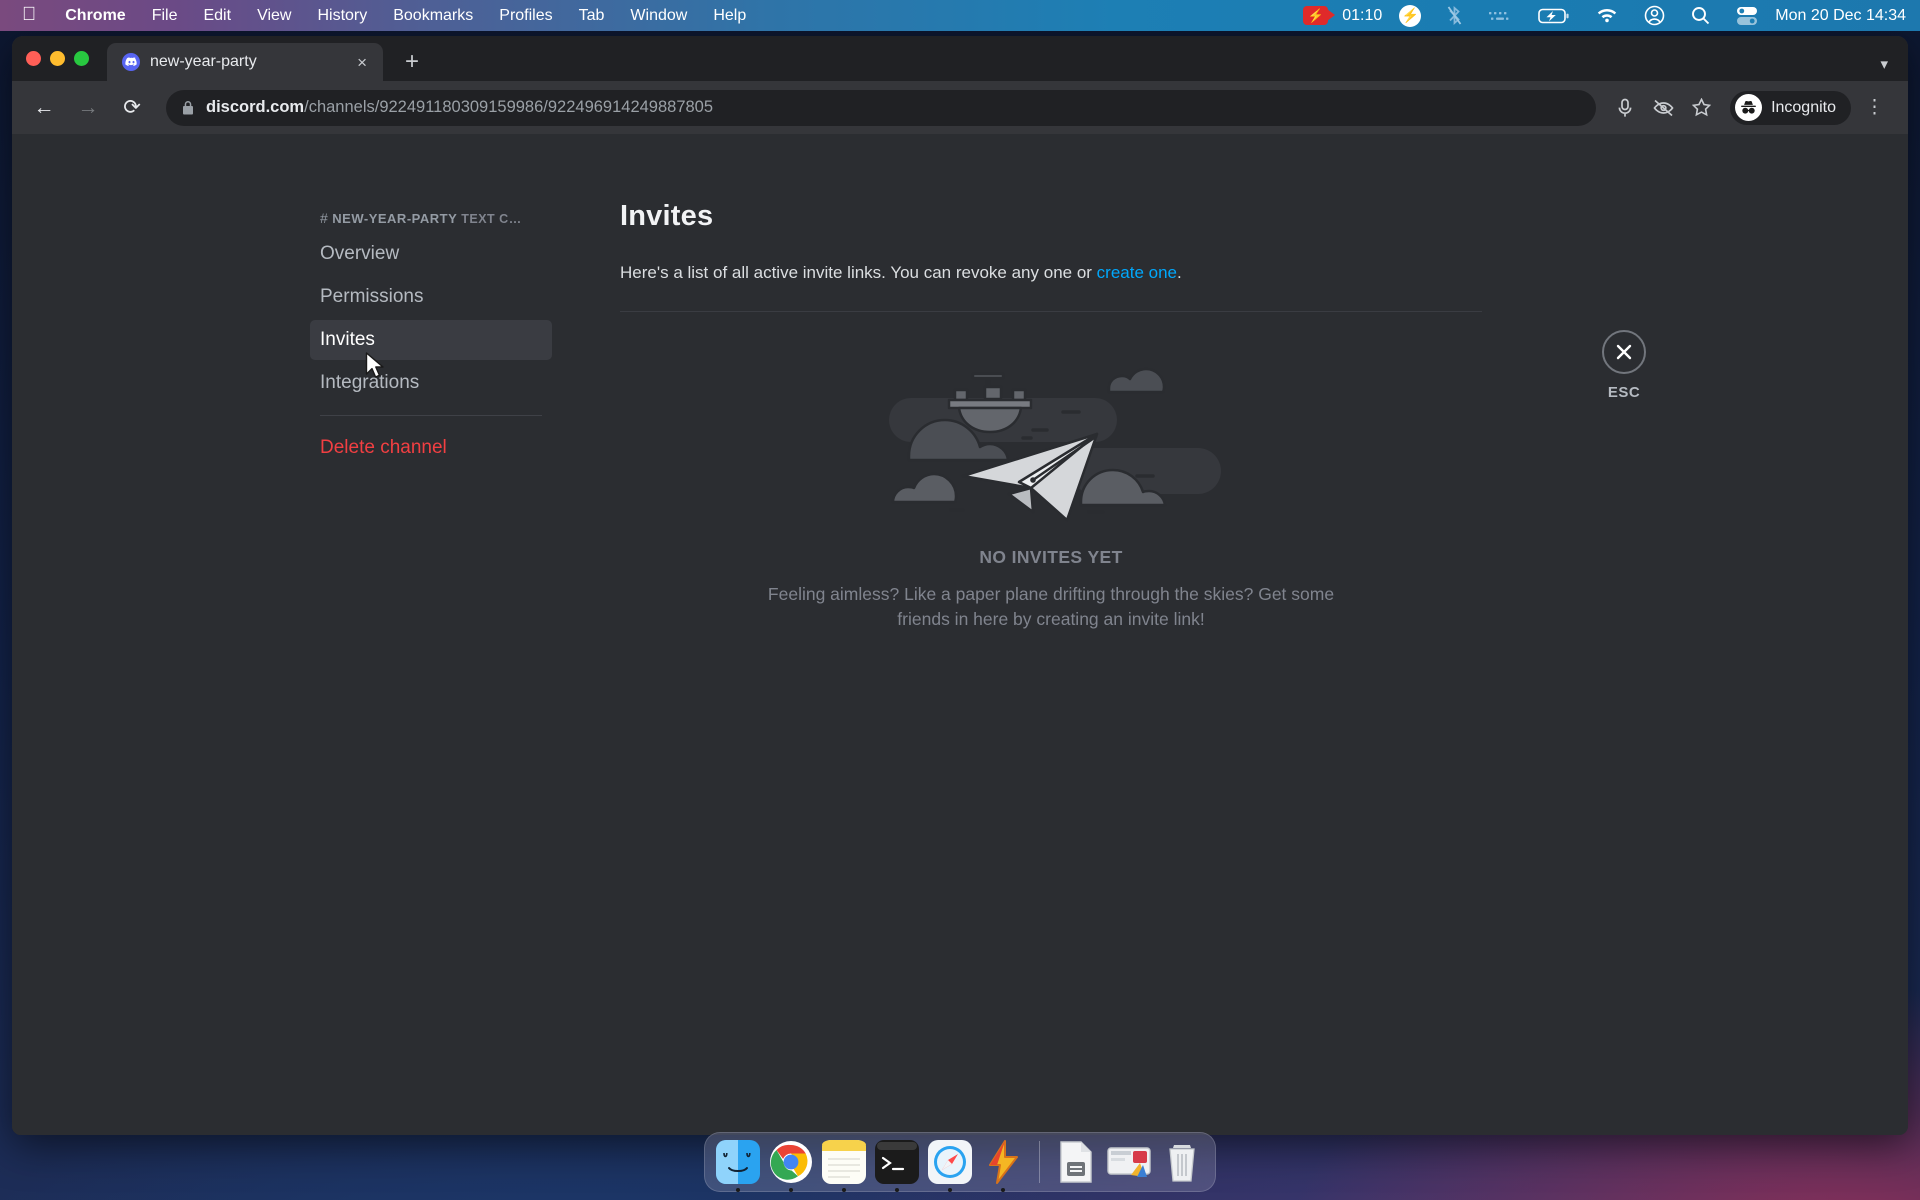 The width and height of the screenshot is (1920, 1200). I want to click on delete-channel-button: Delete channel, so click(431, 448).